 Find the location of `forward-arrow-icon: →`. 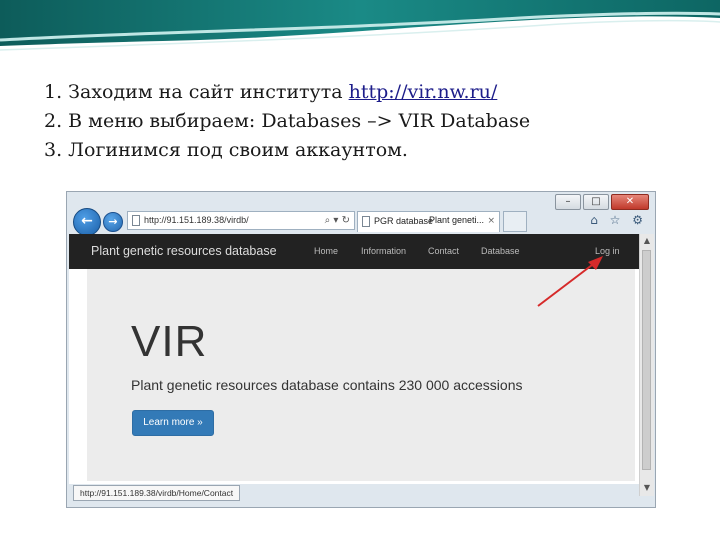

forward-arrow-icon: → is located at coordinates (113, 222).